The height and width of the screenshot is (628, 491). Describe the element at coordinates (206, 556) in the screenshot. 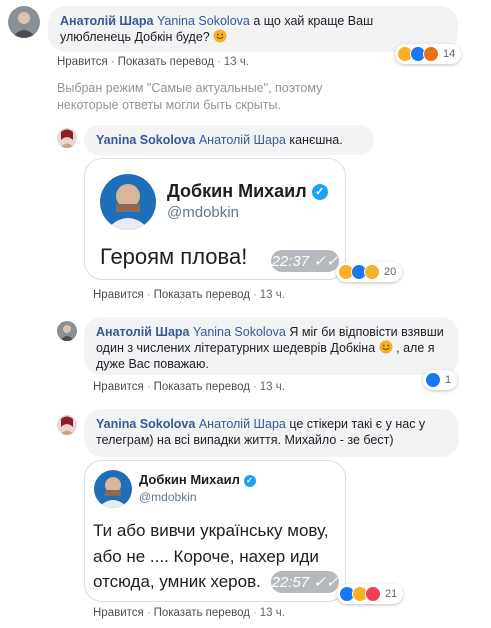

I see `sticker-message-line: або не .... Короче, нахер иди` at that location.